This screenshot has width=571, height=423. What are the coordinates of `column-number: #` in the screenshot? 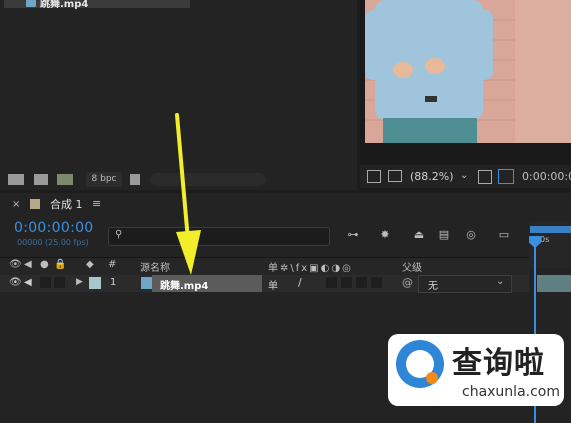 It's located at (112, 264).